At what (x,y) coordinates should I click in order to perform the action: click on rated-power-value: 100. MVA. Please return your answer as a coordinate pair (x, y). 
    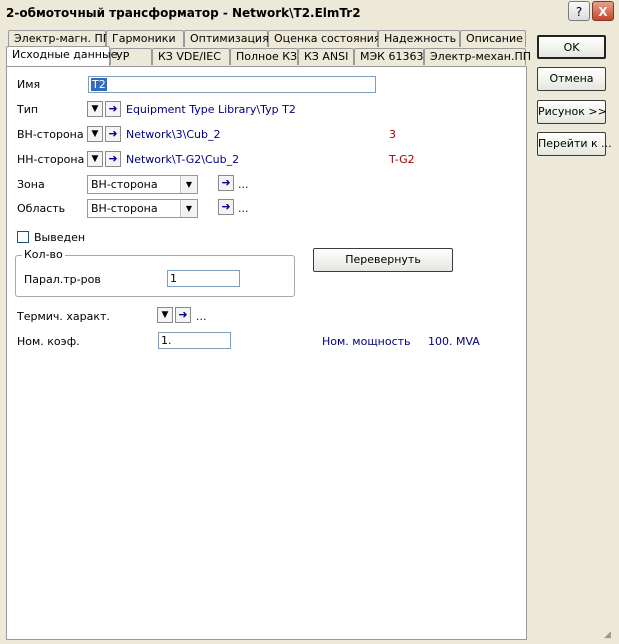
    Looking at the image, I should click on (454, 341).